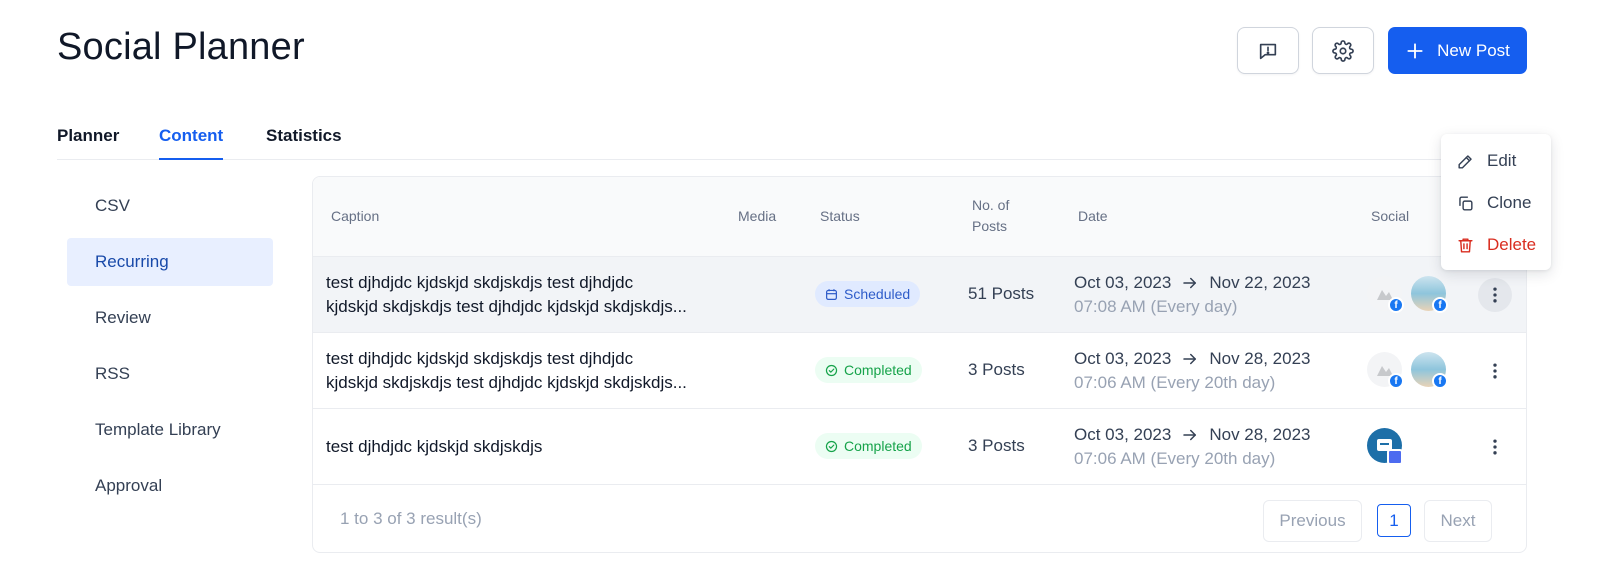  I want to click on tab-statistics: Statistics, so click(304, 142).